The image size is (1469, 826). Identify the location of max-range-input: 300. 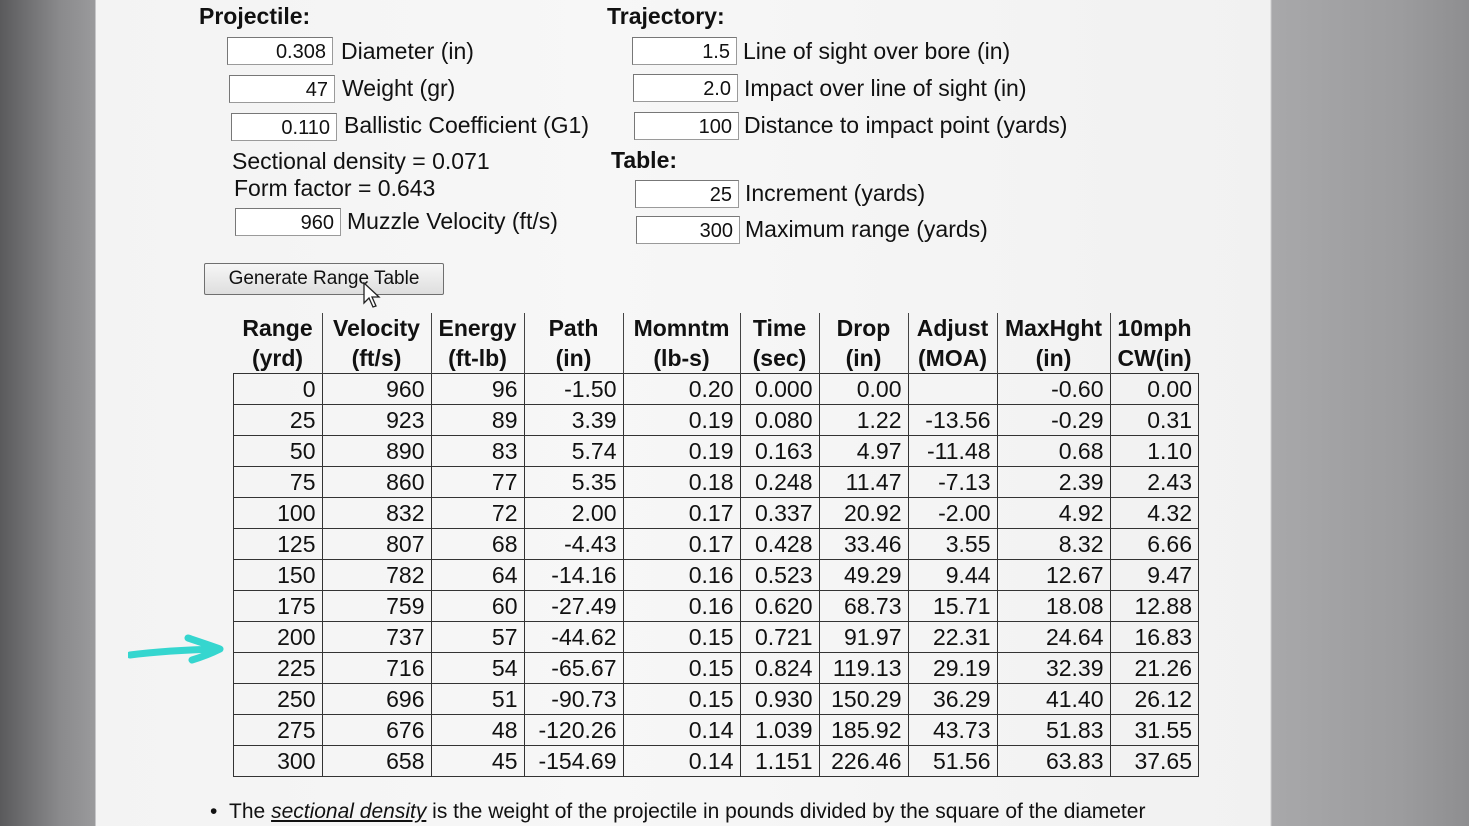
(688, 230).